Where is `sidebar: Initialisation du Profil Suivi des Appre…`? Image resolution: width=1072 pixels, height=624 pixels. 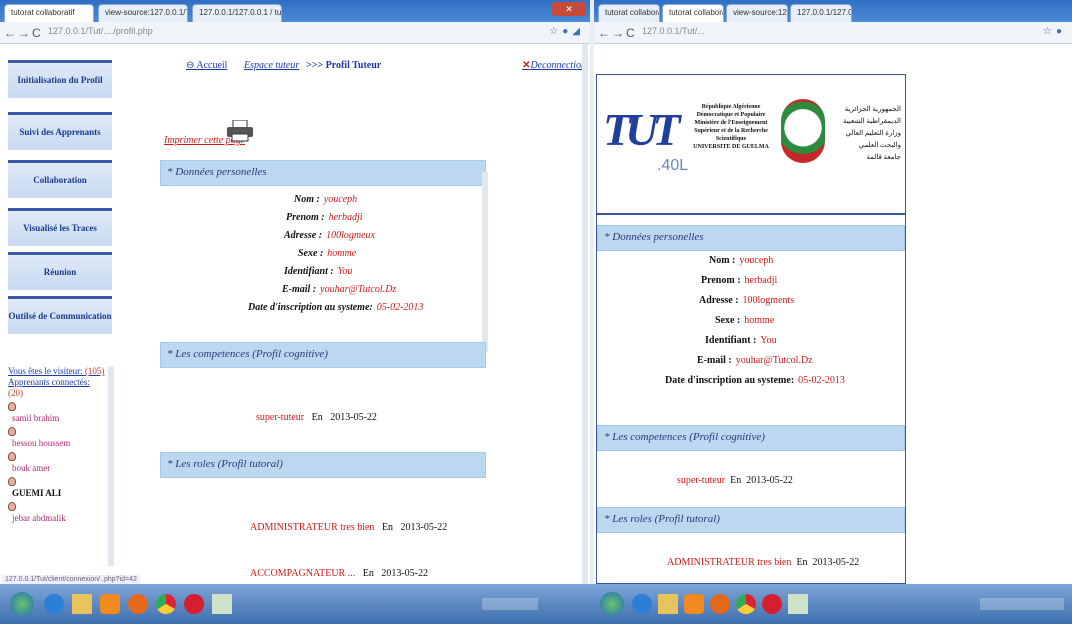 sidebar: Initialisation du Profil Suivi des Appre… is located at coordinates (62, 314).